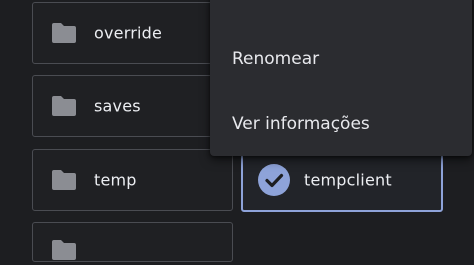  I want to click on menu-item-partial, so click(341, 2).